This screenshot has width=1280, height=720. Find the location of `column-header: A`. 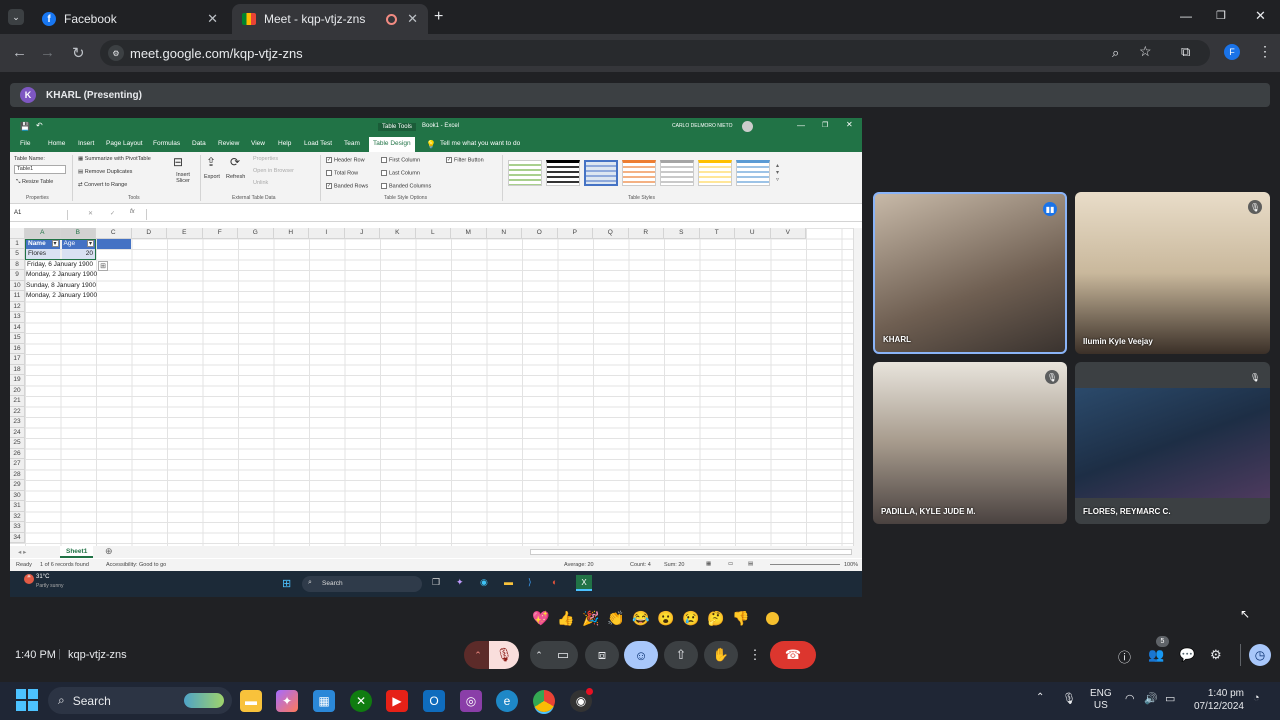

column-header: A is located at coordinates (43, 233).